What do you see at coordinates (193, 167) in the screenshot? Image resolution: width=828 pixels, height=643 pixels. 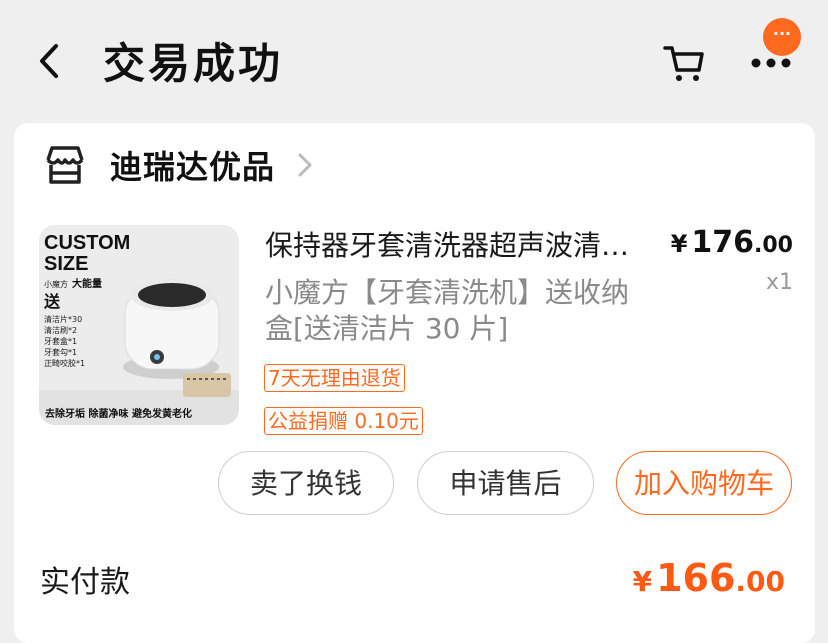 I see `shop-name: 迪瑞达优品` at bounding box center [193, 167].